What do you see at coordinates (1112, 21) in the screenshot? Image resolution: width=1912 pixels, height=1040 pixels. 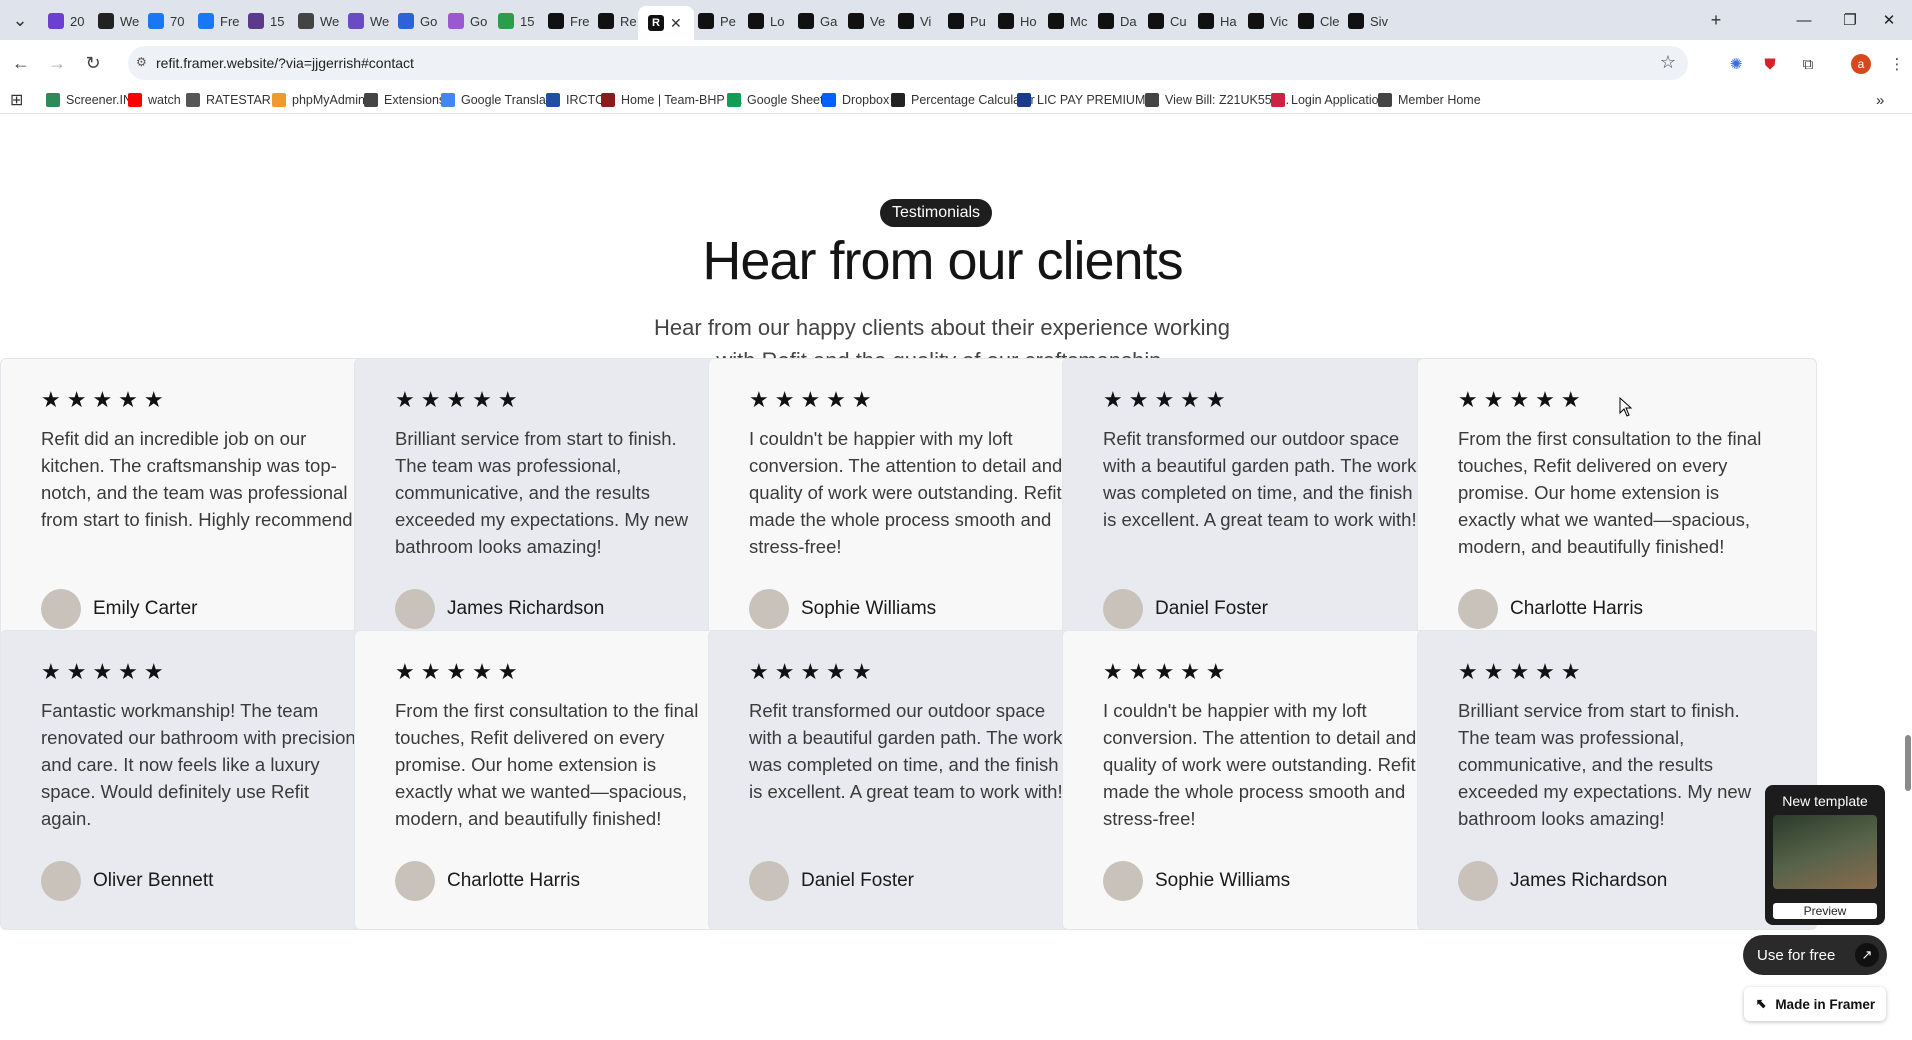 I see `browser-tab: Da` at bounding box center [1112, 21].